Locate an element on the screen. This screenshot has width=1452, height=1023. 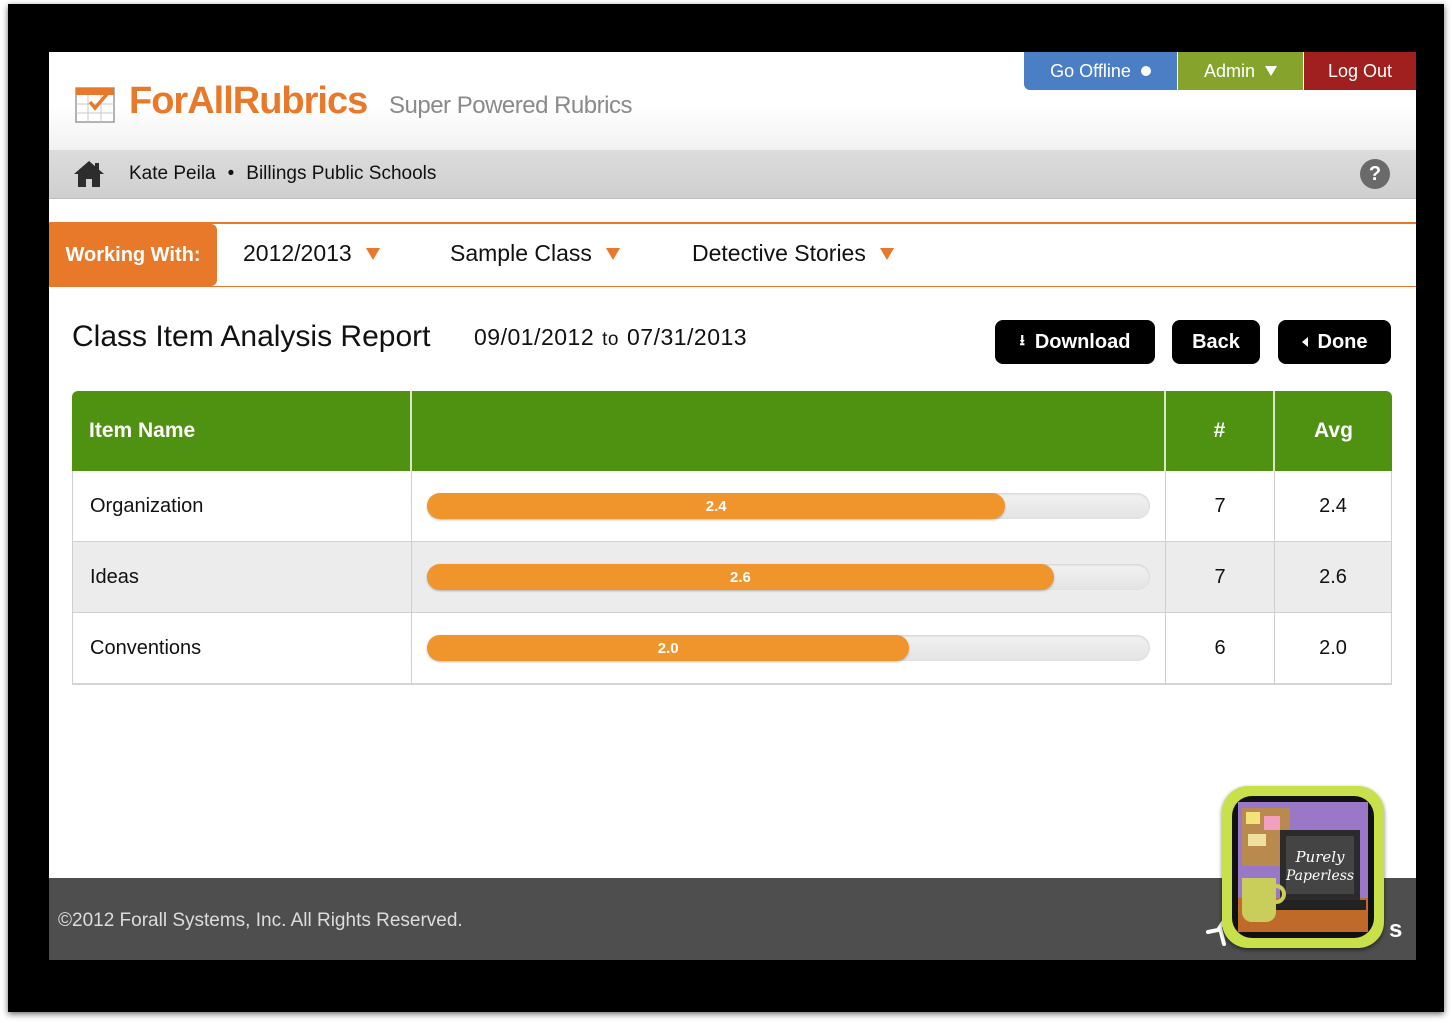
brand-tagline: Super Powered Rubrics is located at coordinates (510, 105).